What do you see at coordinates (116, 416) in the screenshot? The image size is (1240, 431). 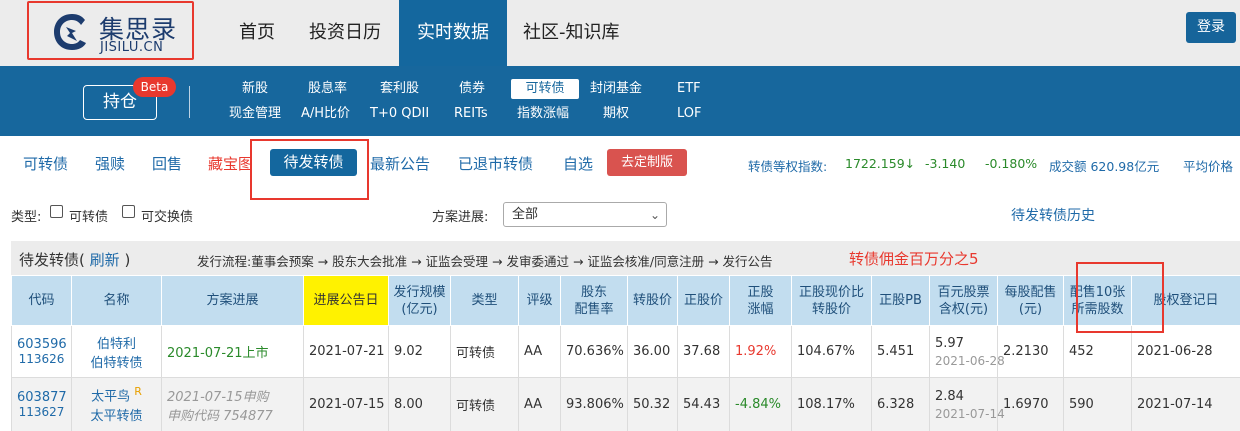 I see `bond-name-link: 太平转债` at bounding box center [116, 416].